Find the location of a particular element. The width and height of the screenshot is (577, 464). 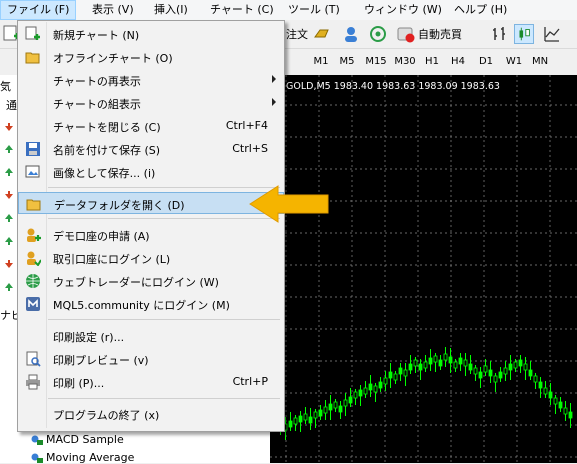

print-preview-icon is located at coordinates (33, 359).